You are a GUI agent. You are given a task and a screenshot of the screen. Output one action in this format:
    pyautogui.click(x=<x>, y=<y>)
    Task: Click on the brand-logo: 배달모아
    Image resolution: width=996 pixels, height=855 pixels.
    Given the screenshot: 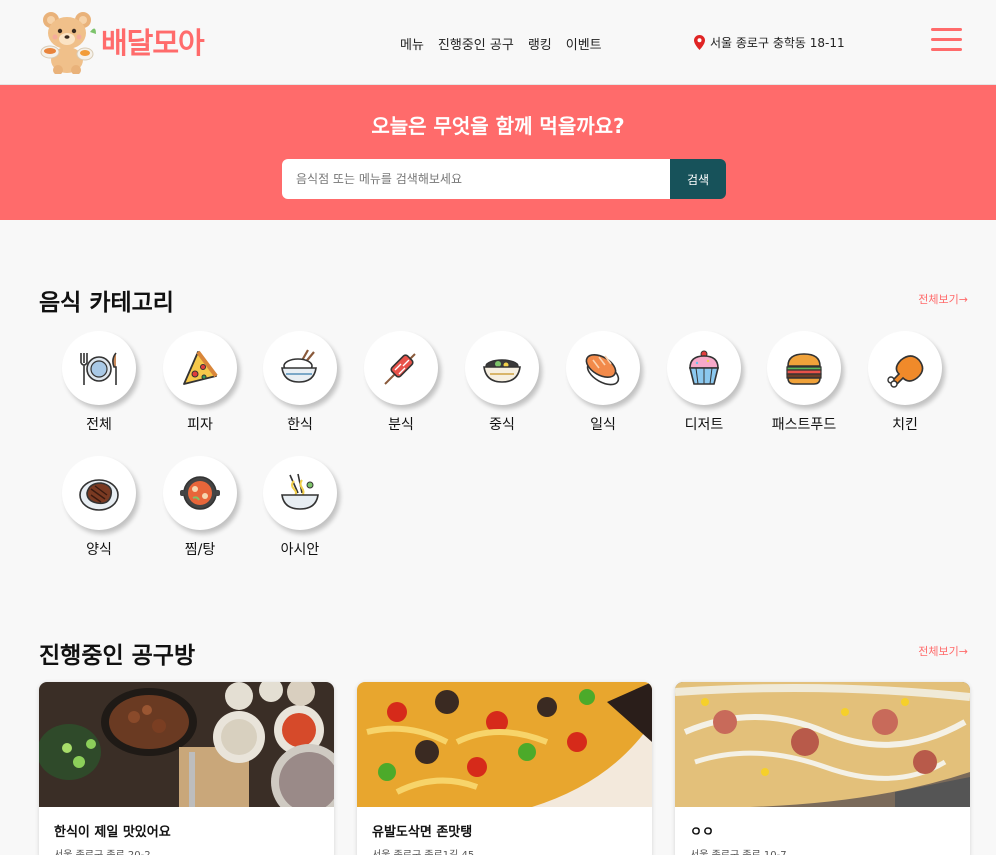 What is the action you would take?
    pyautogui.click(x=121, y=41)
    